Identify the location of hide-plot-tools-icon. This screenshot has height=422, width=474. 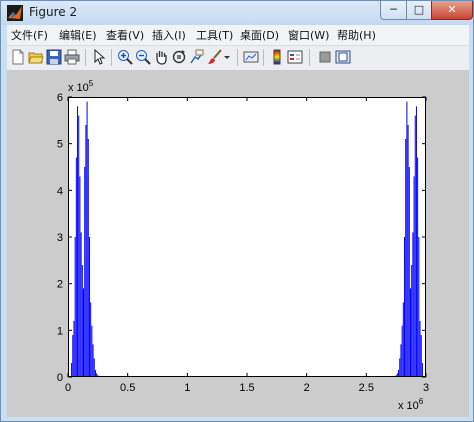
(325, 57).